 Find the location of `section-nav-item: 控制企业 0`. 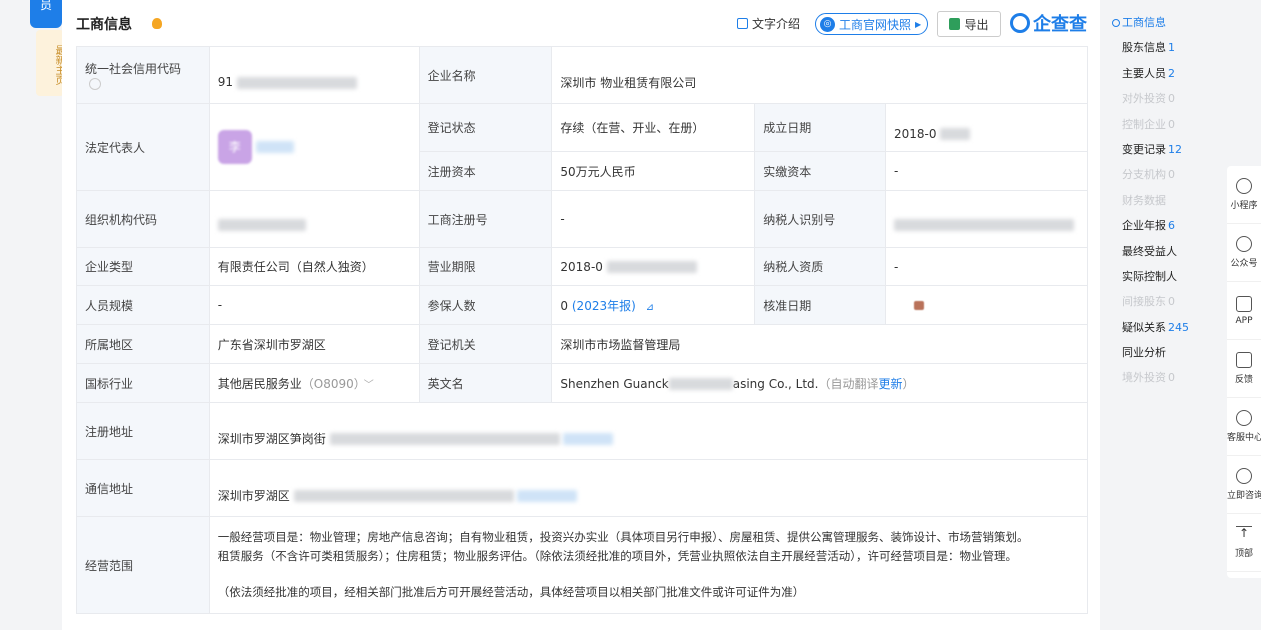

section-nav-item: 控制企业 0 is located at coordinates (1163, 124).